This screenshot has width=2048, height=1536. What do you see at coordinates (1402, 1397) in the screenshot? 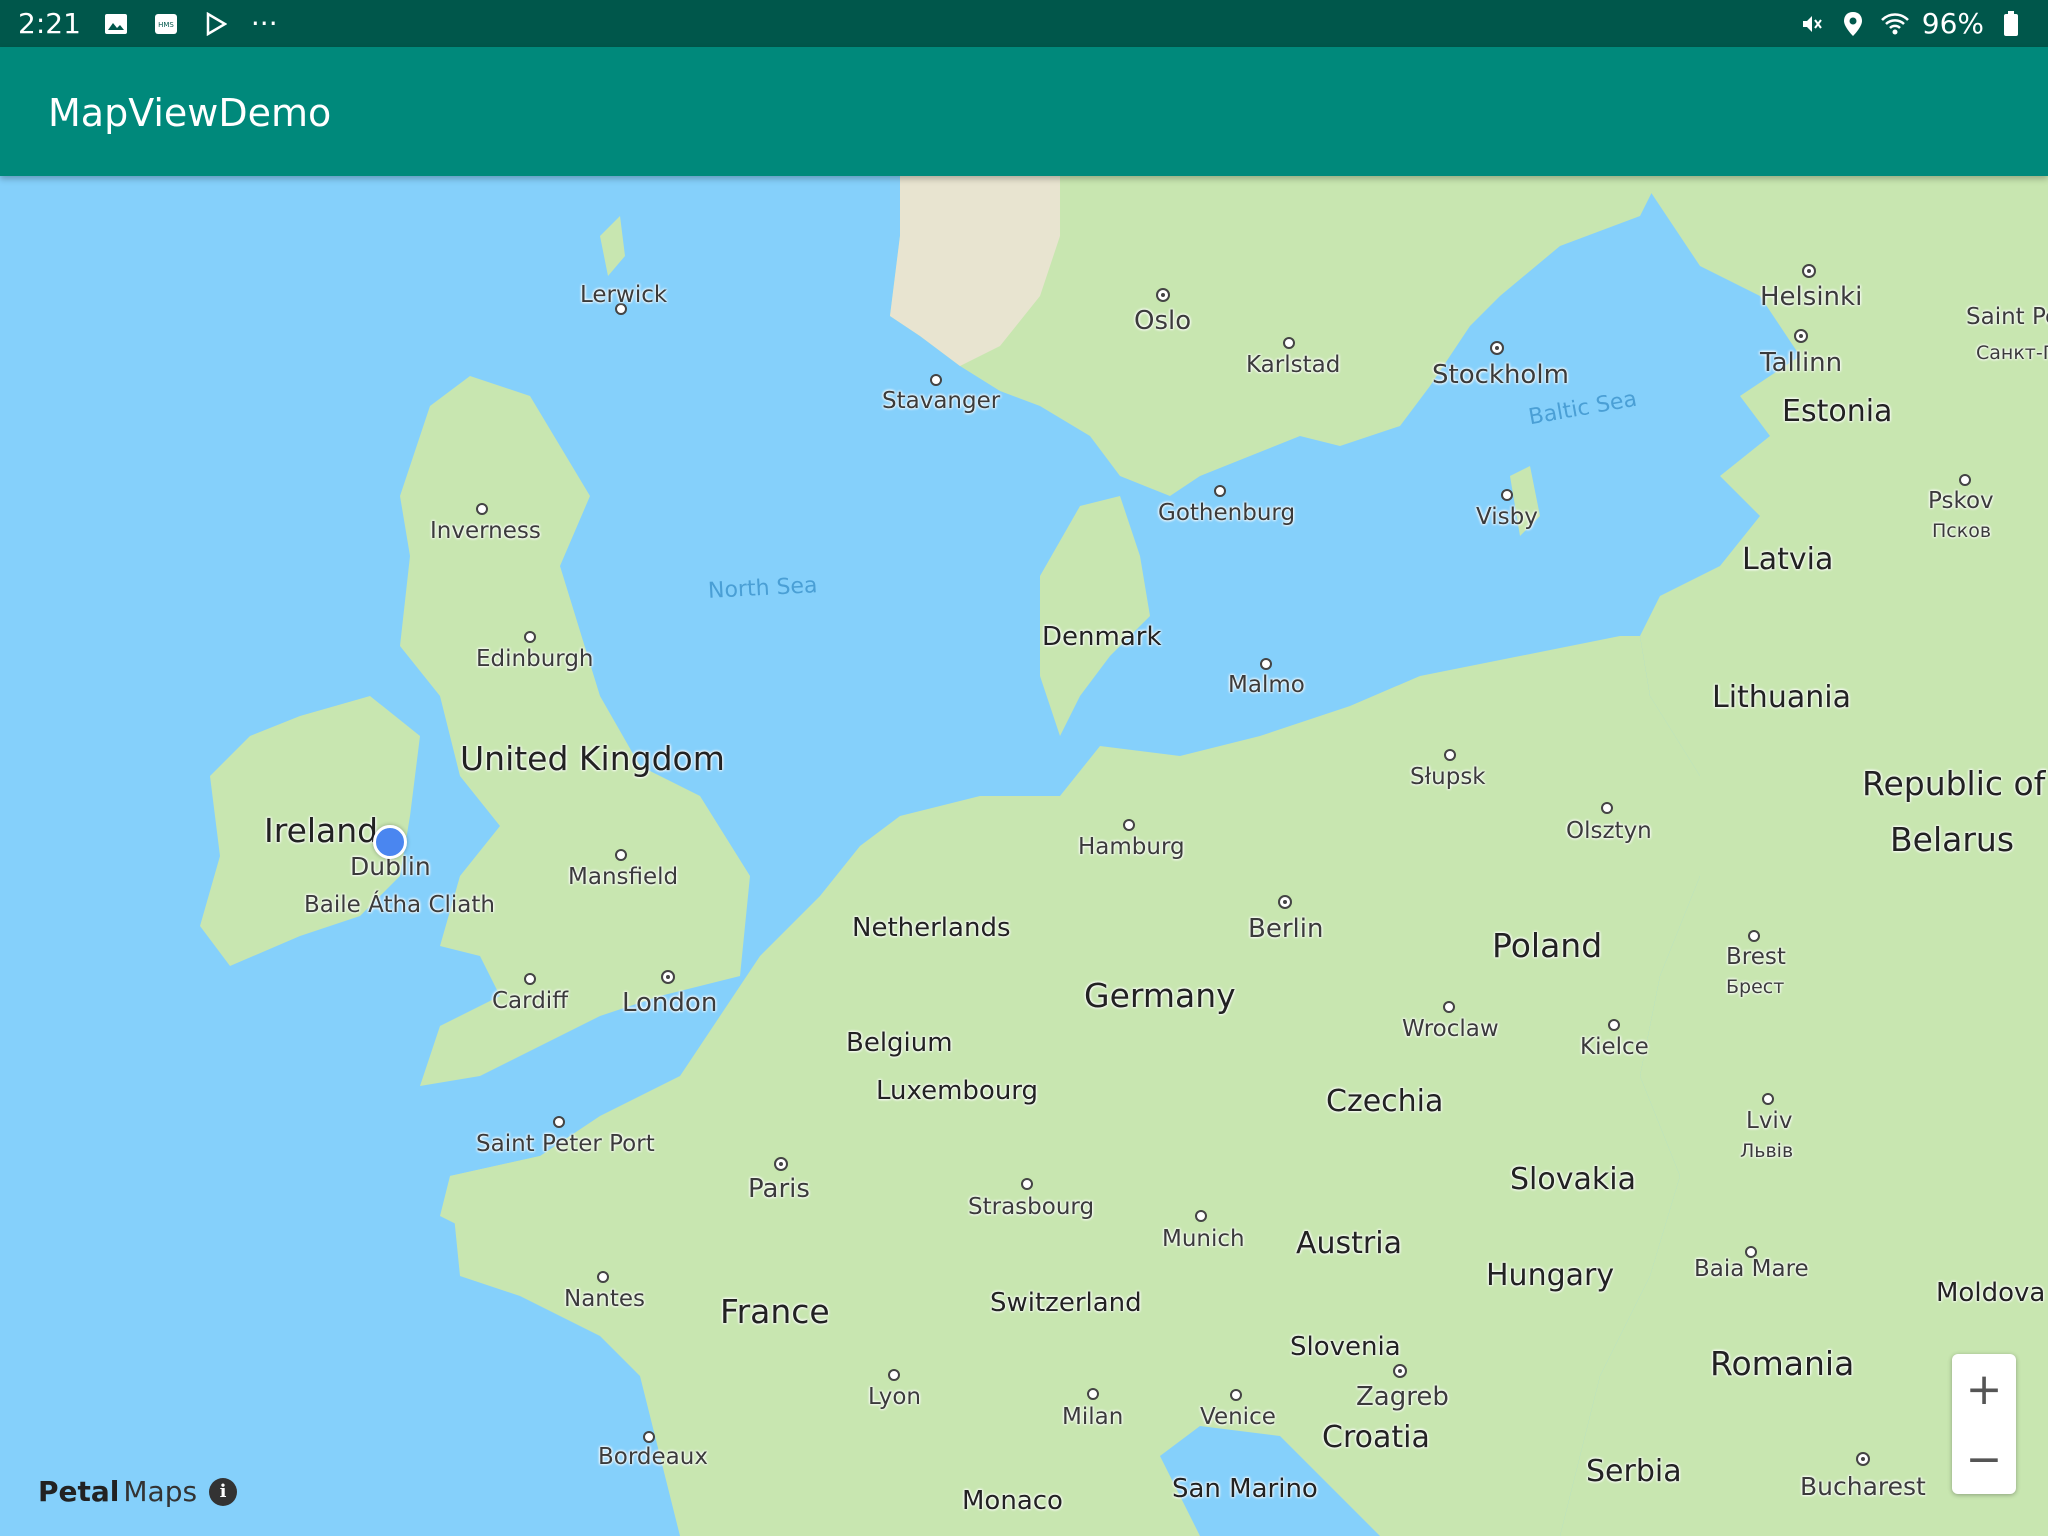
I see `city-label-zagreb: Zagreb` at bounding box center [1402, 1397].